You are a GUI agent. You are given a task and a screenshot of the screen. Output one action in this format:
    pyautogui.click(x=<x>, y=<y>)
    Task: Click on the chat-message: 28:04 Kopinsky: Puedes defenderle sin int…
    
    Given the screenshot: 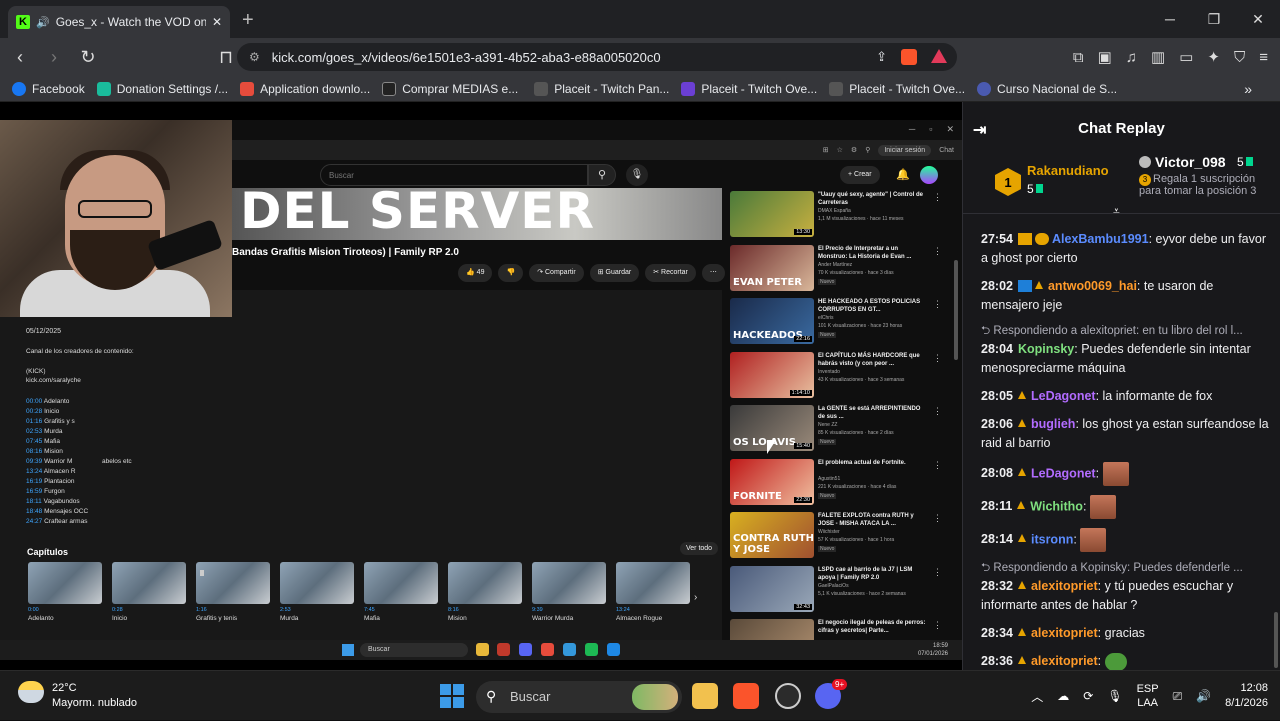 What is the action you would take?
    pyautogui.click(x=1116, y=358)
    